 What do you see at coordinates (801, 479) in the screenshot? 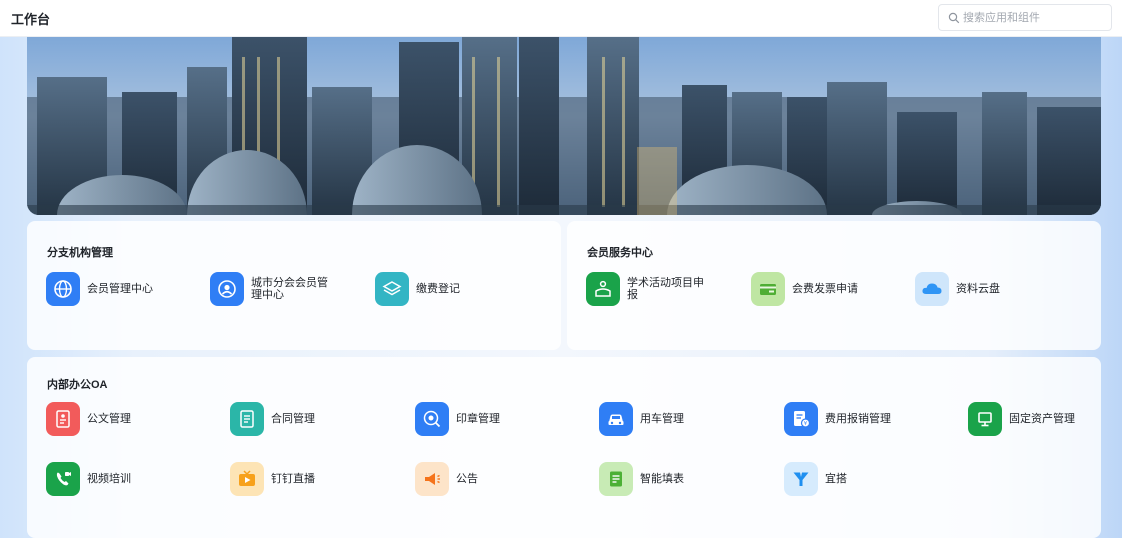
I see `yida-icon` at bounding box center [801, 479].